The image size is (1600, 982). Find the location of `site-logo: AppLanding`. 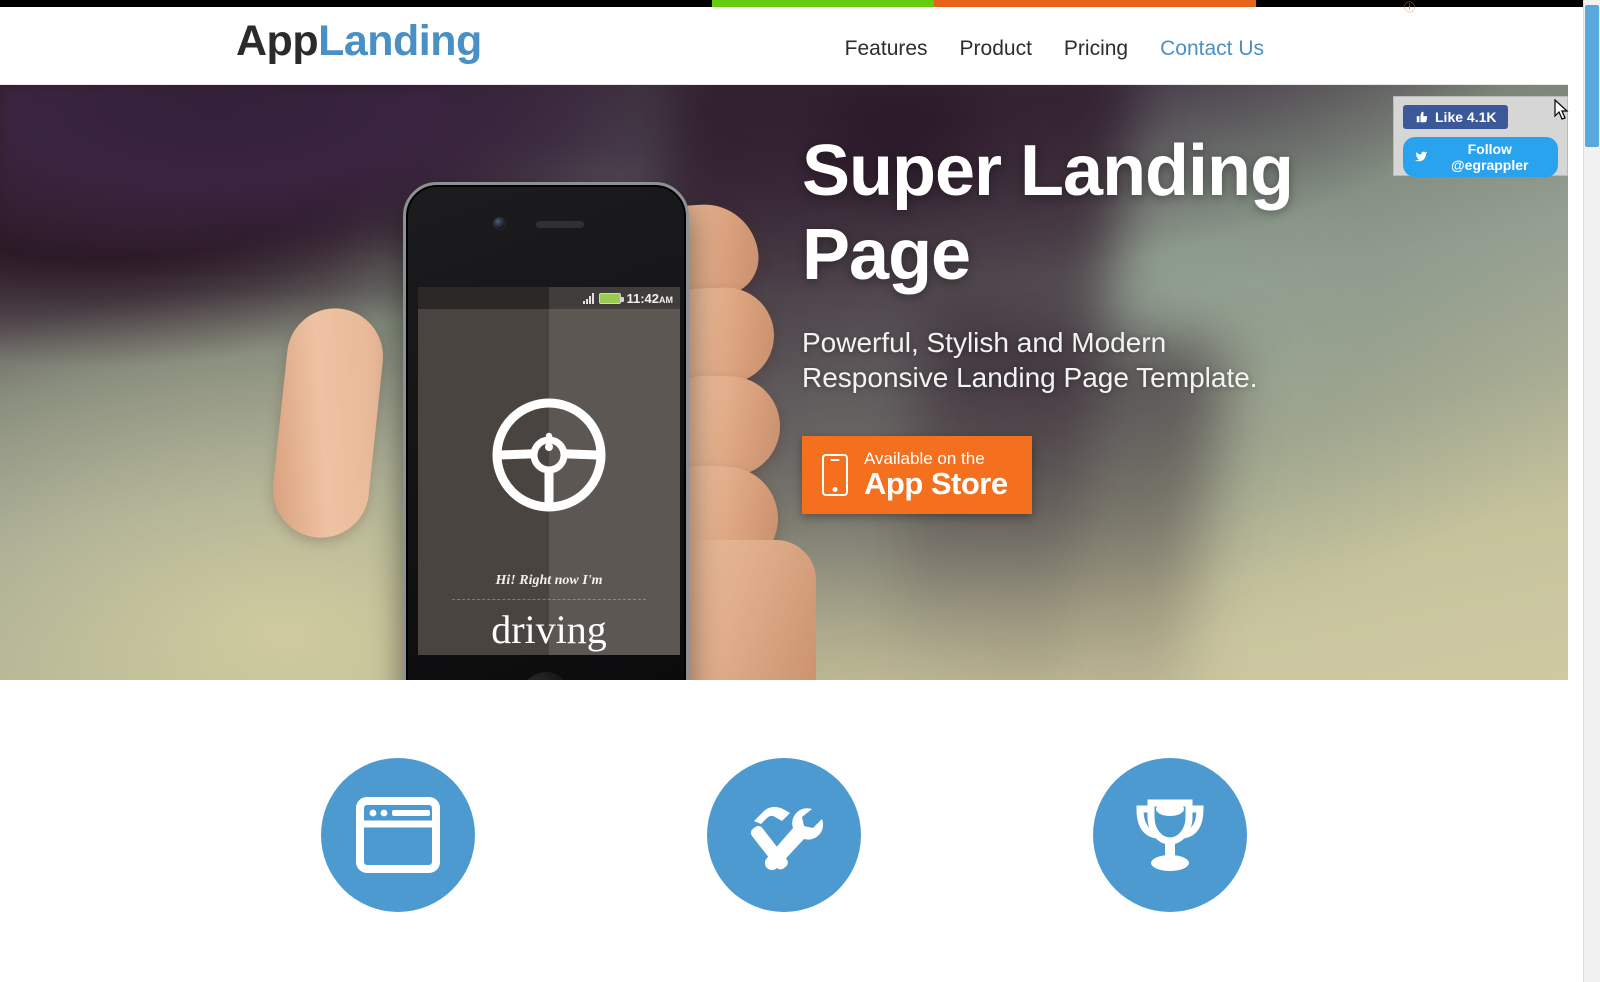

site-logo: AppLanding is located at coordinates (359, 41).